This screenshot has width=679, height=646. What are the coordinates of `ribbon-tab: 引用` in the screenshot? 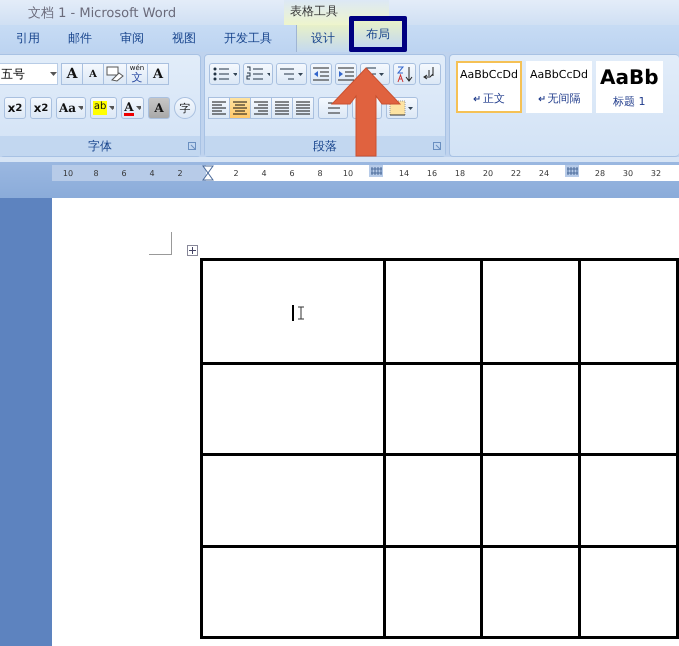 It's located at (28, 38).